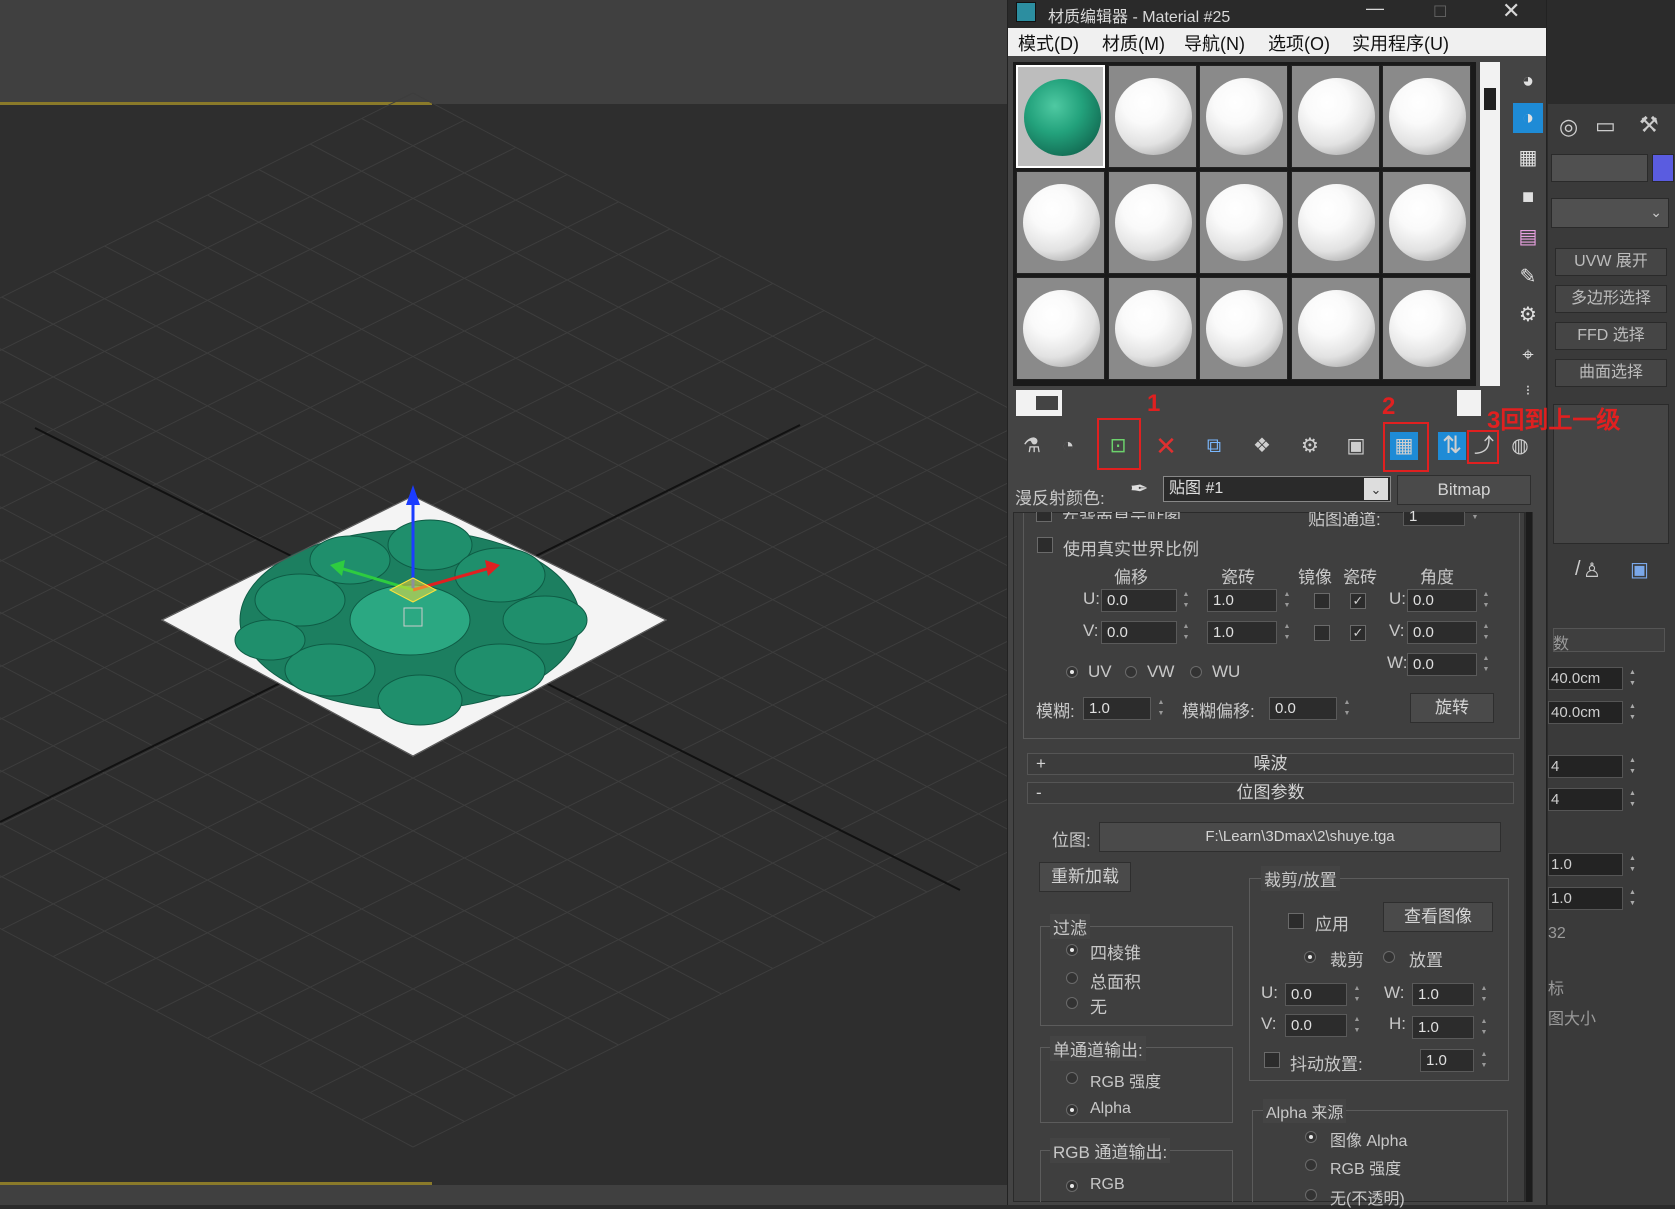 The image size is (1675, 1209). Describe the element at coordinates (1214, 446) in the screenshot. I see `copy-material-icon: ⧉` at that location.